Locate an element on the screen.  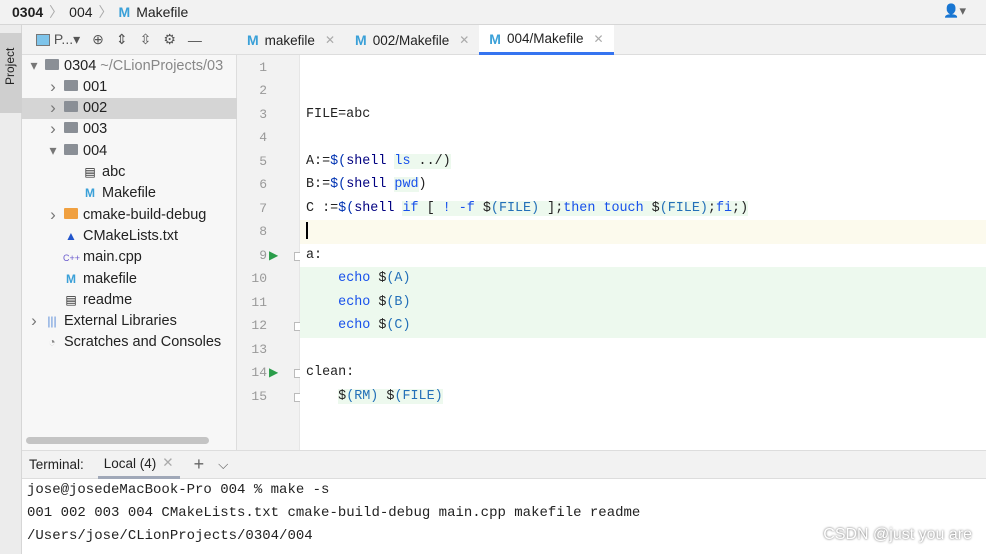
editor-tab: M 002/Makefile ✕ is located at coordinates (412, 40).